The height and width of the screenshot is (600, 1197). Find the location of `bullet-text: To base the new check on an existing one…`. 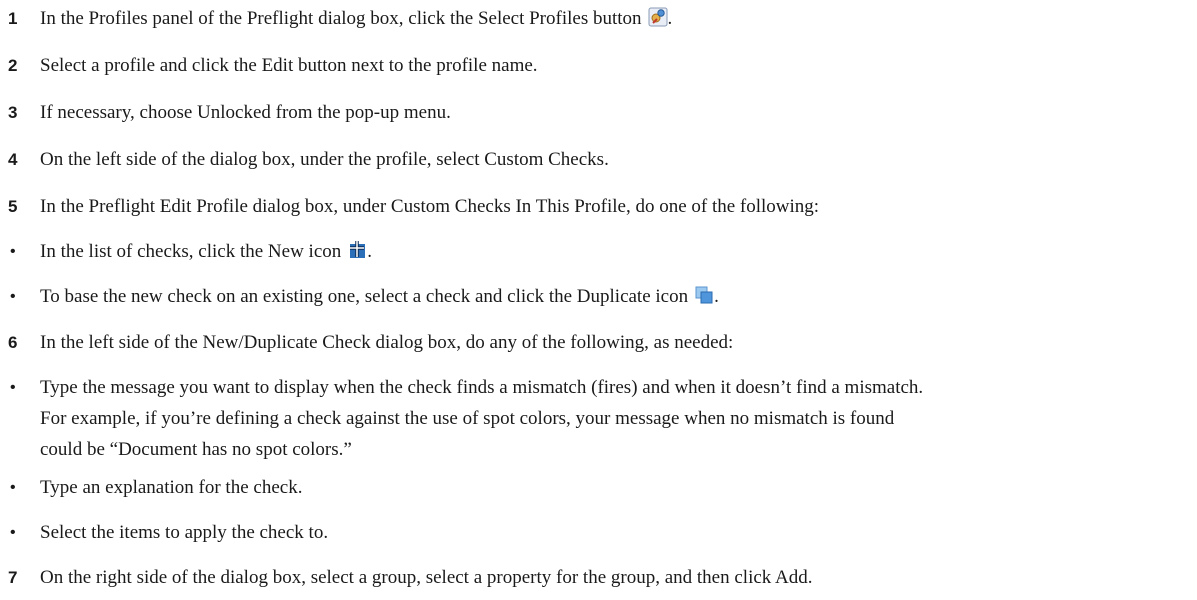

bullet-text: To base the new check on an existing one… is located at coordinates (364, 296).